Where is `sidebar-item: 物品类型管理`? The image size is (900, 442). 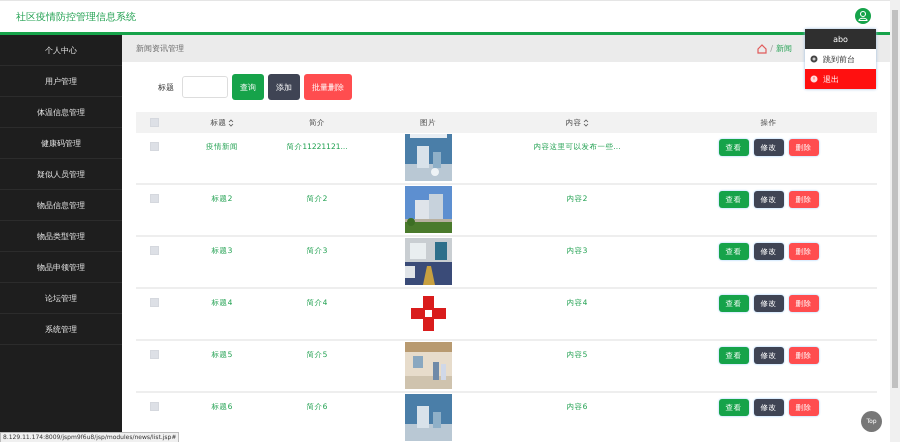 sidebar-item: 物品类型管理 is located at coordinates (61, 236).